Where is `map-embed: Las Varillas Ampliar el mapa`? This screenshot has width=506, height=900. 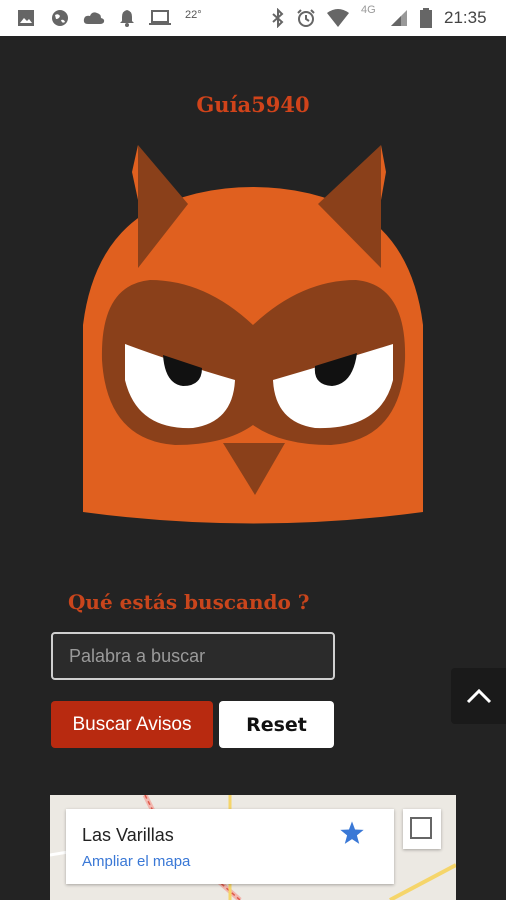 map-embed: Las Varillas Ampliar el mapa is located at coordinates (253, 847).